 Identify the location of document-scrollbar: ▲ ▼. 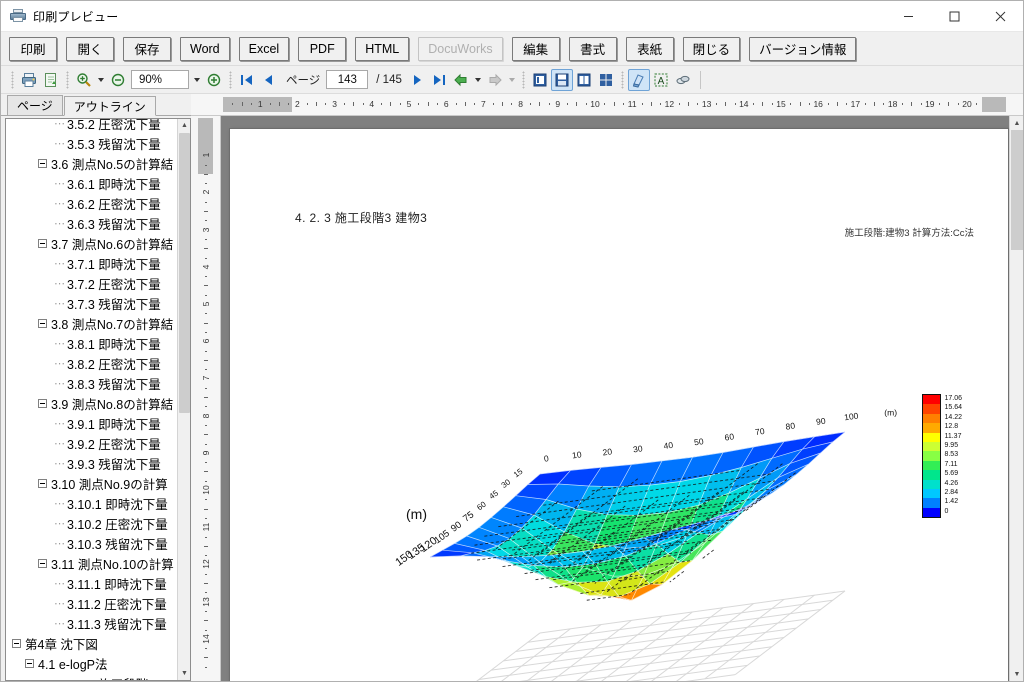
(1016, 398).